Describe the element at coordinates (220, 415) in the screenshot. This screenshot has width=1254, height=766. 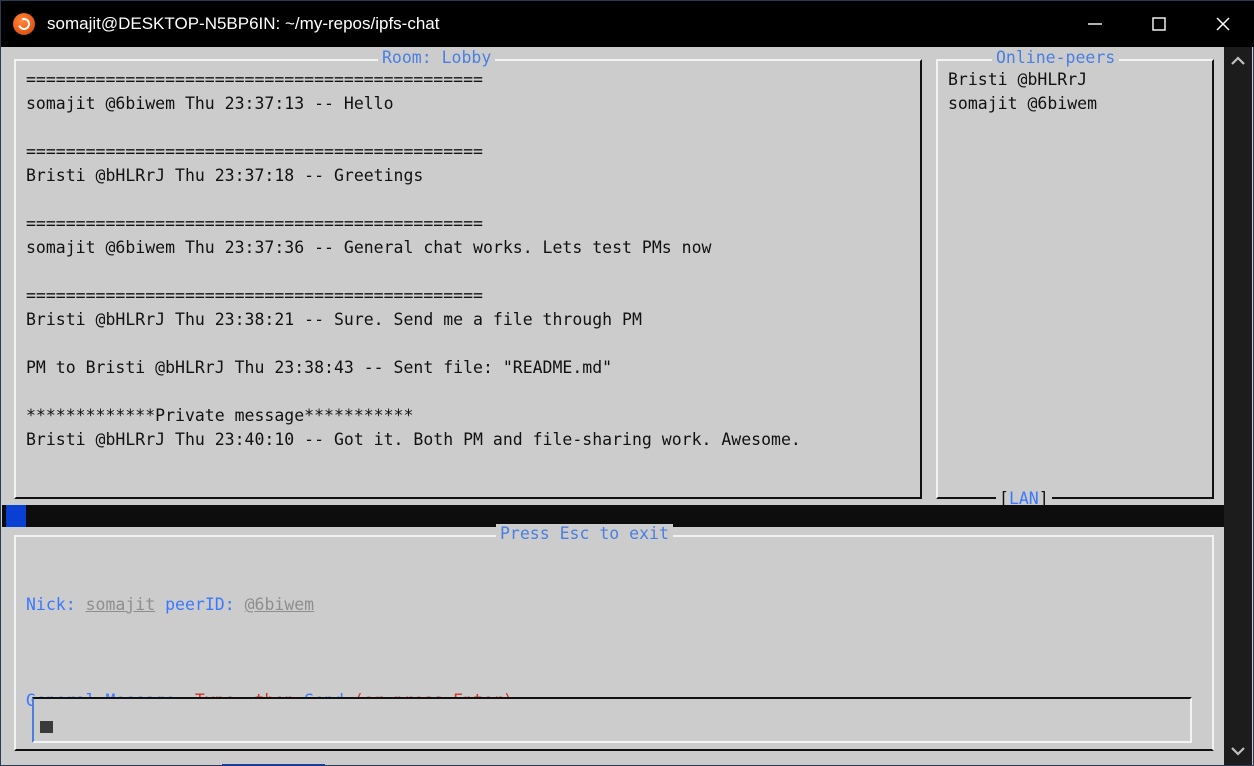
I see `chat-line: *************Private message***********` at that location.